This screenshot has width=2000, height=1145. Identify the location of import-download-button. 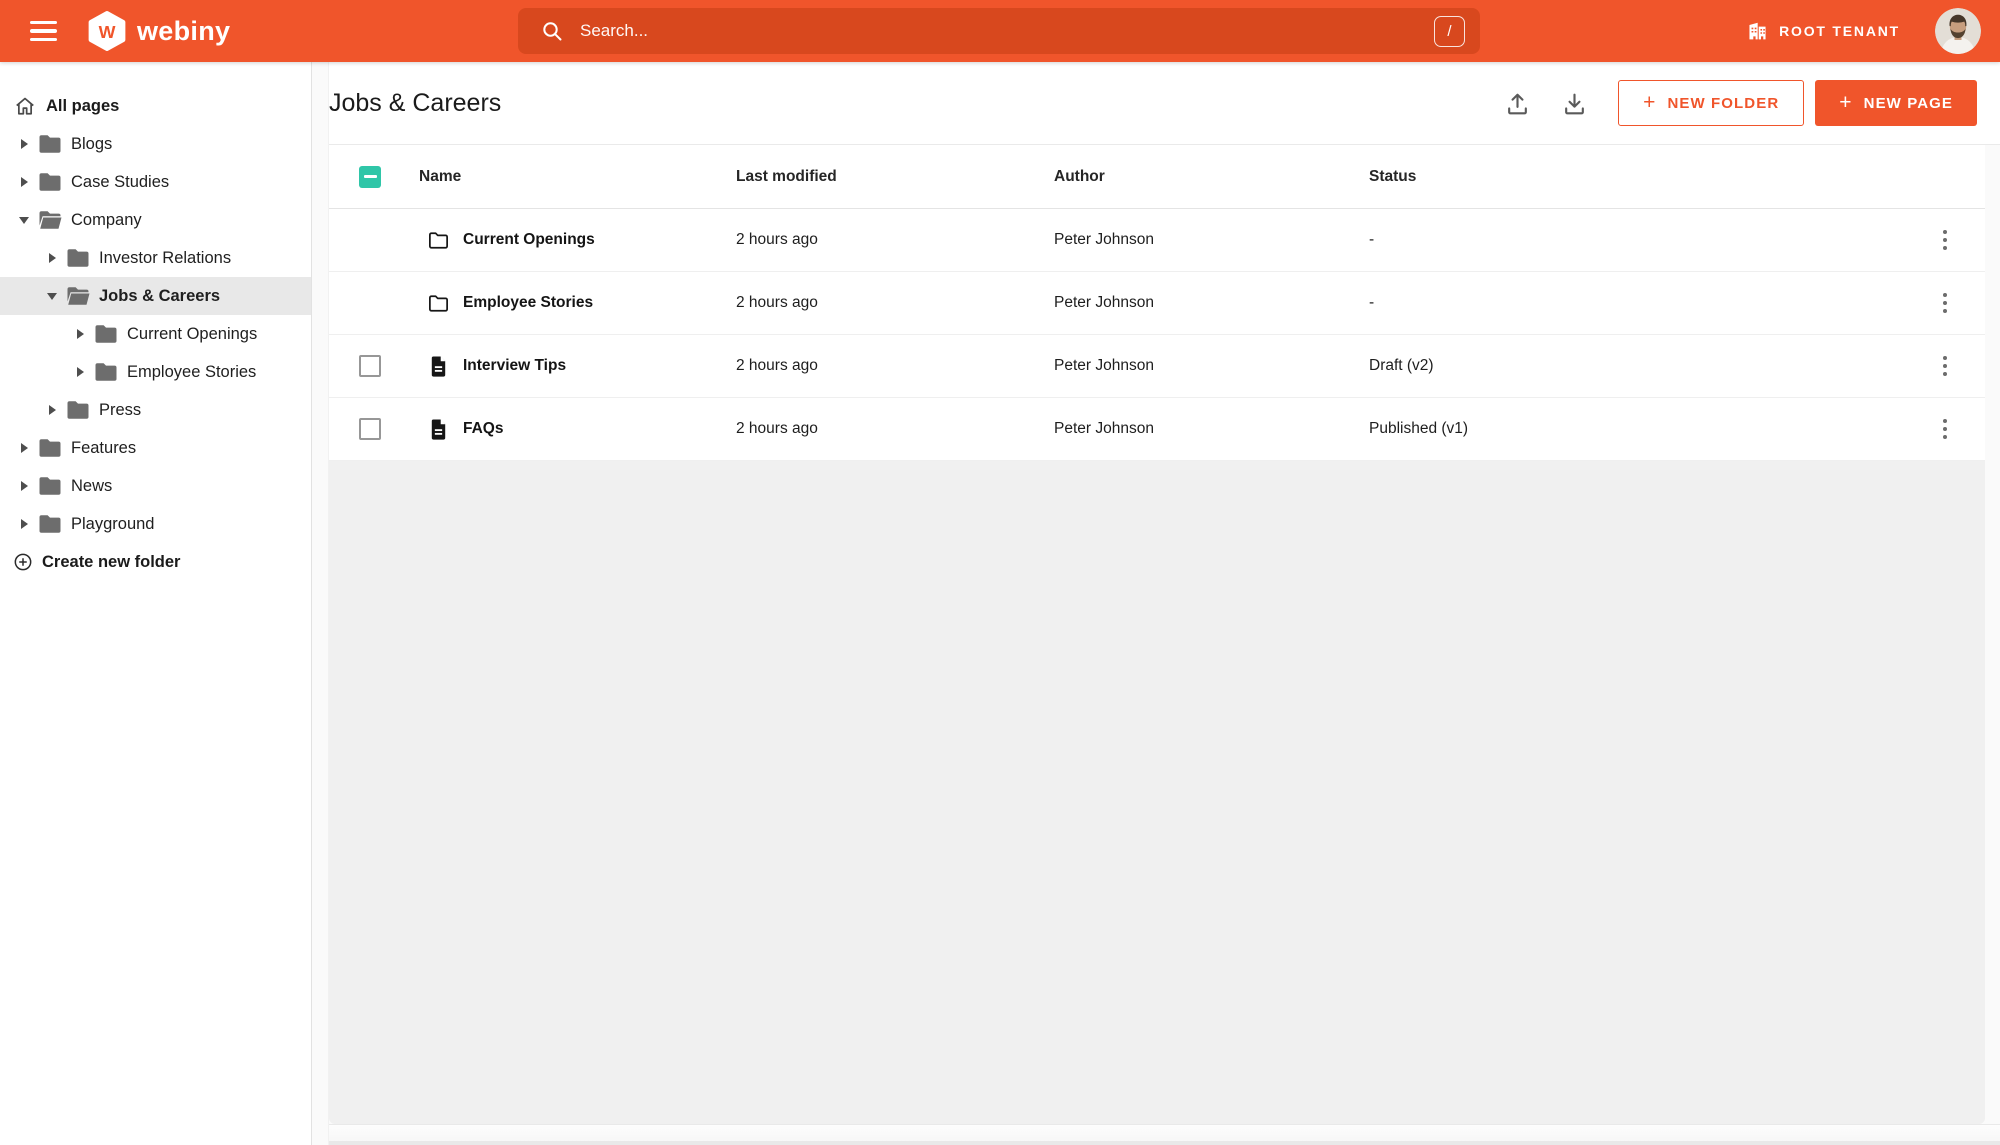
(1574, 103).